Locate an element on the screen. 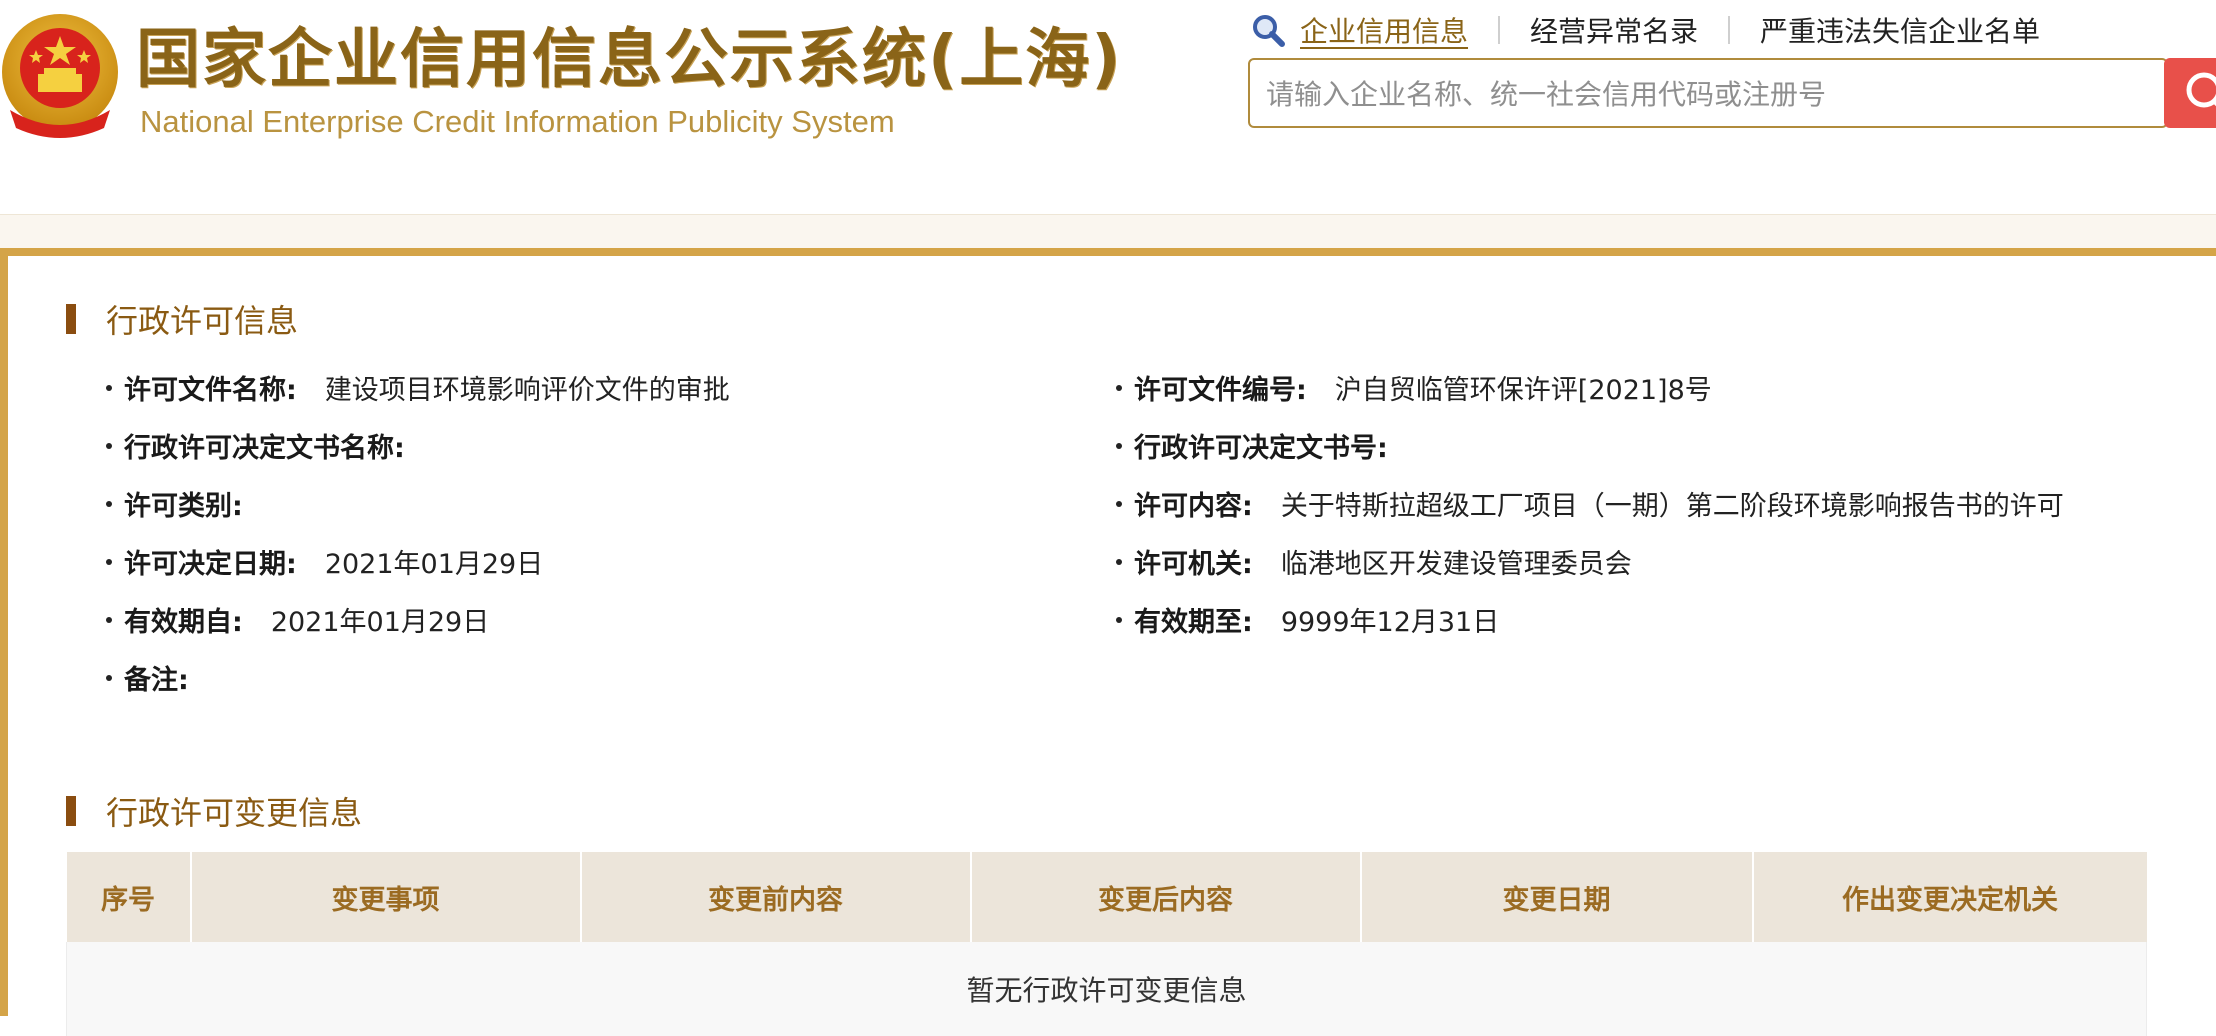 This screenshot has width=2216, height=1036. national-emblem-icon is located at coordinates (60, 76).